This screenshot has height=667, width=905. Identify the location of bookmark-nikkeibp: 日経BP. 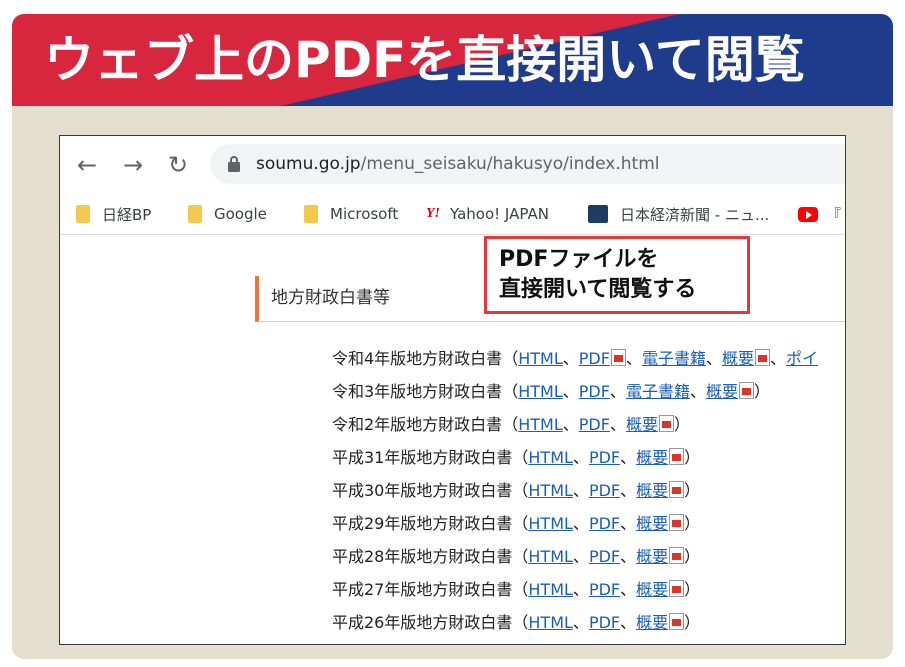
(113, 214).